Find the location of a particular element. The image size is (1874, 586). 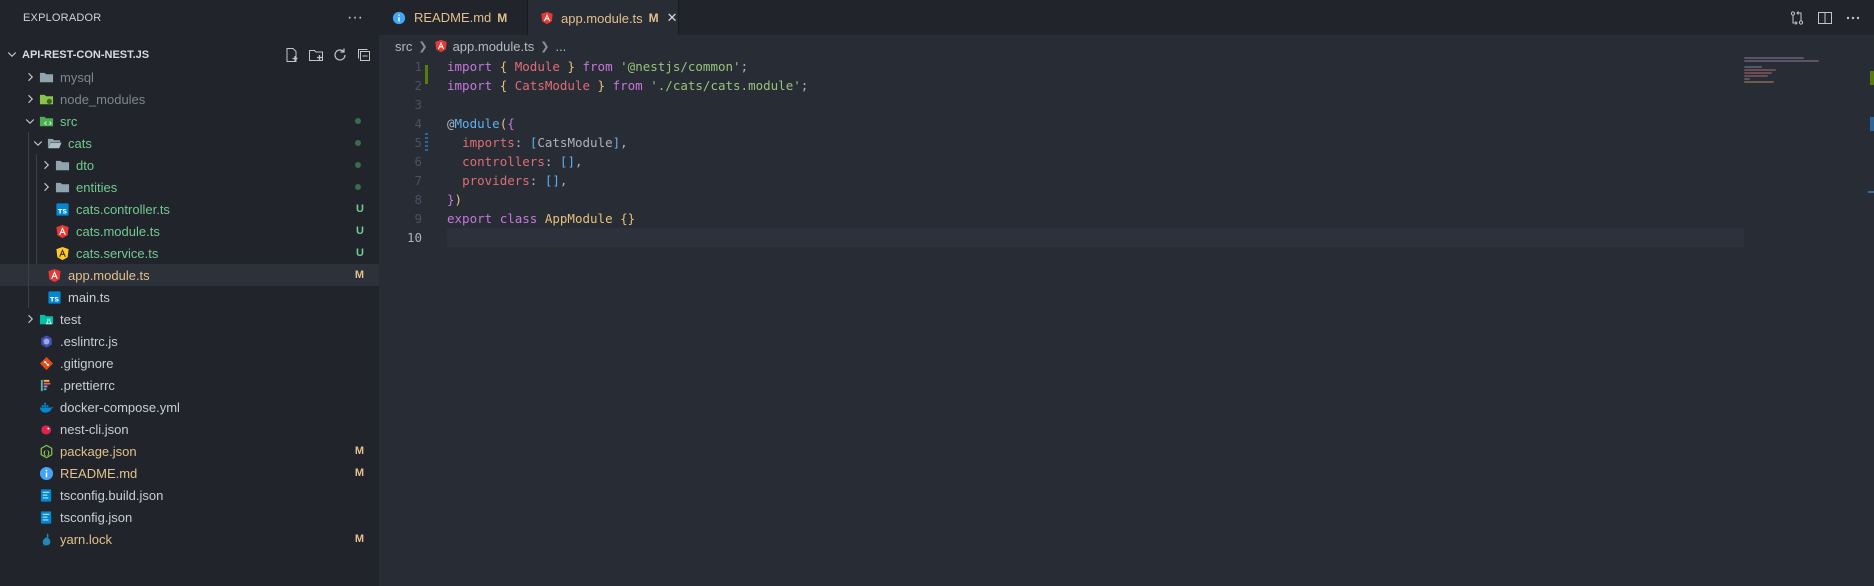

nodejs-icon: {} is located at coordinates (46, 451).